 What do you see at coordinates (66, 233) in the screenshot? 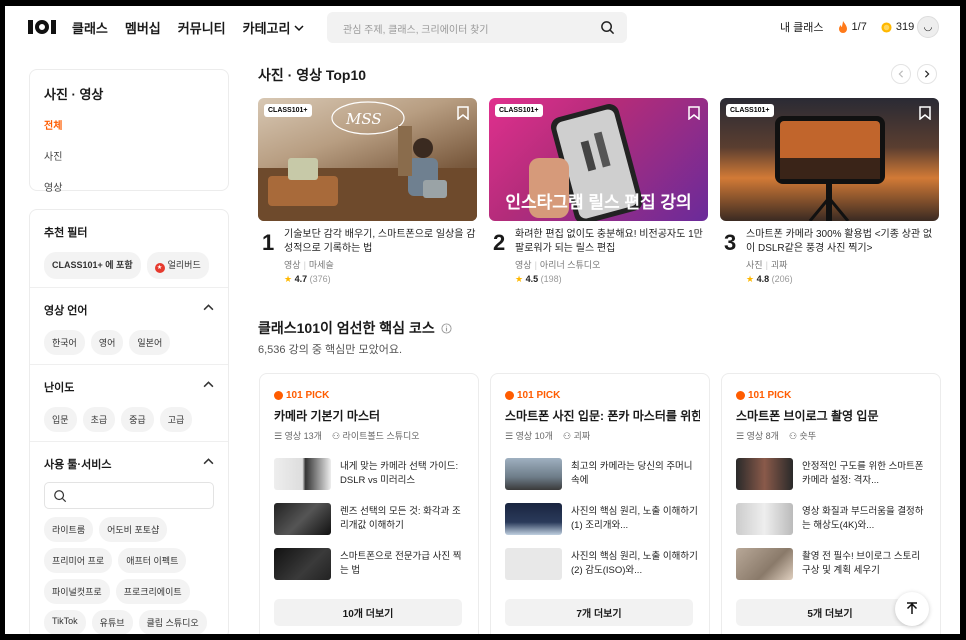
I see `recommended-filter-title: 추천 필터` at bounding box center [66, 233].